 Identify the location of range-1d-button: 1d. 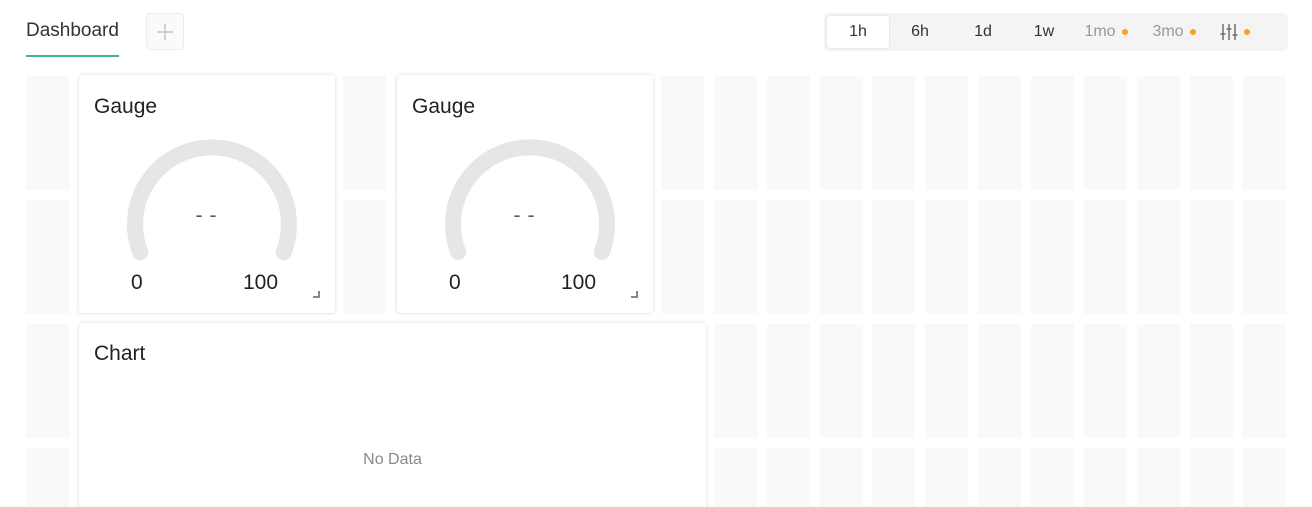
(983, 32).